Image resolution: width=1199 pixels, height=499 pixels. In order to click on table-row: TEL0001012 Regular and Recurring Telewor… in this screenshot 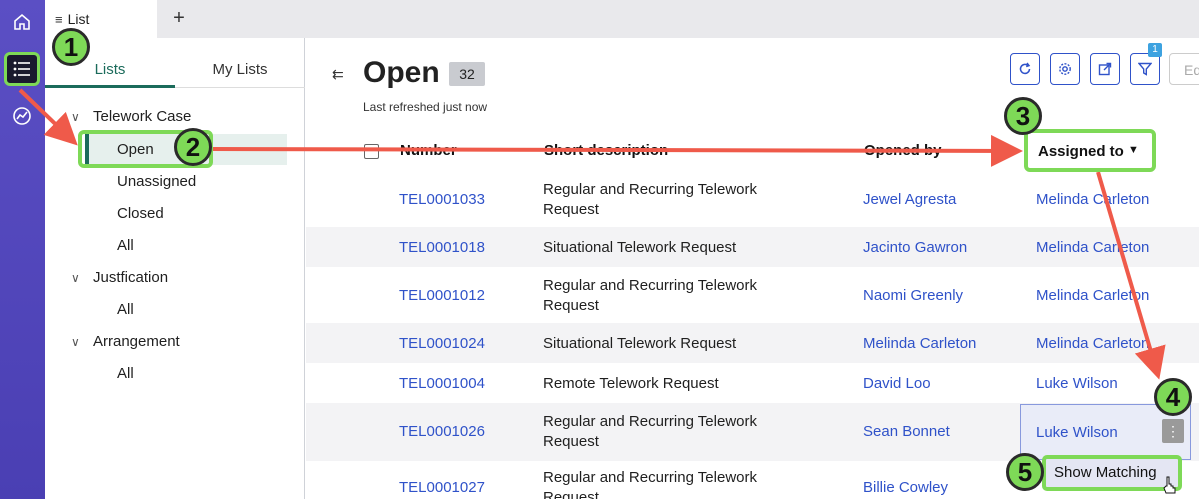, I will do `click(752, 295)`.